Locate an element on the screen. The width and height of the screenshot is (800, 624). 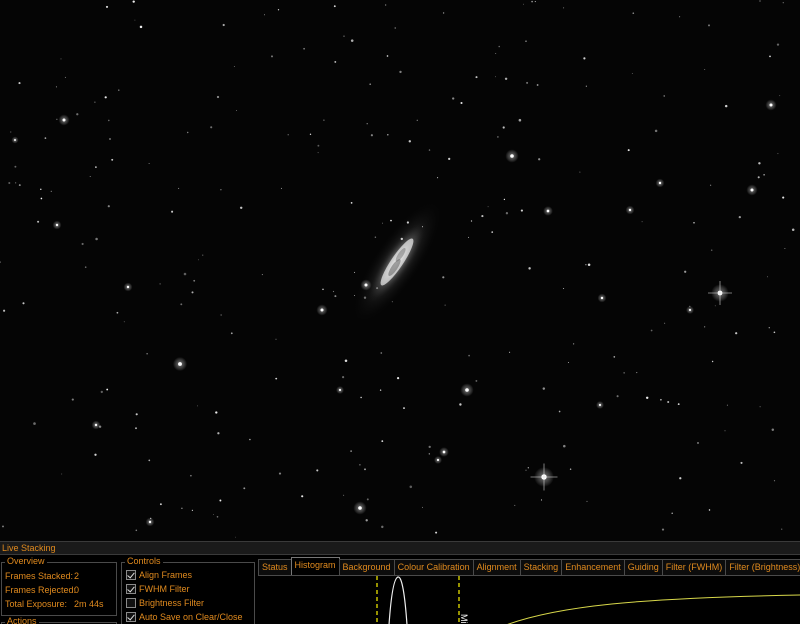
tab-filter-fwhm: Filter (FWHM) is located at coordinates (694, 567).